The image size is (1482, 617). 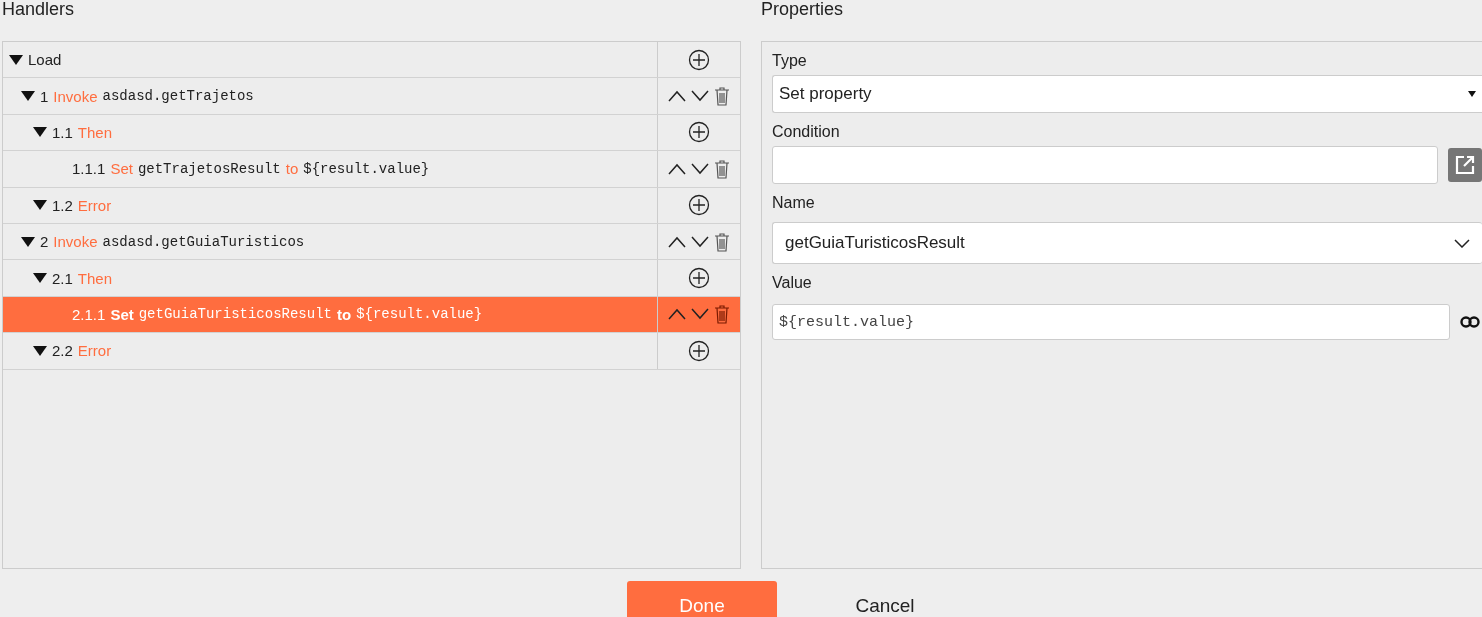 What do you see at coordinates (89, 169) in the screenshot?
I see `node-number: 1.1.1` at bounding box center [89, 169].